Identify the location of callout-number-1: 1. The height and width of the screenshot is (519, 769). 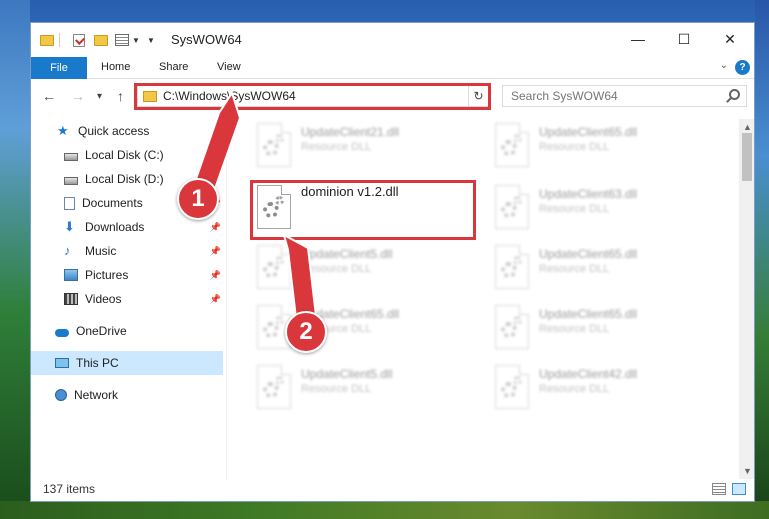
(198, 199).